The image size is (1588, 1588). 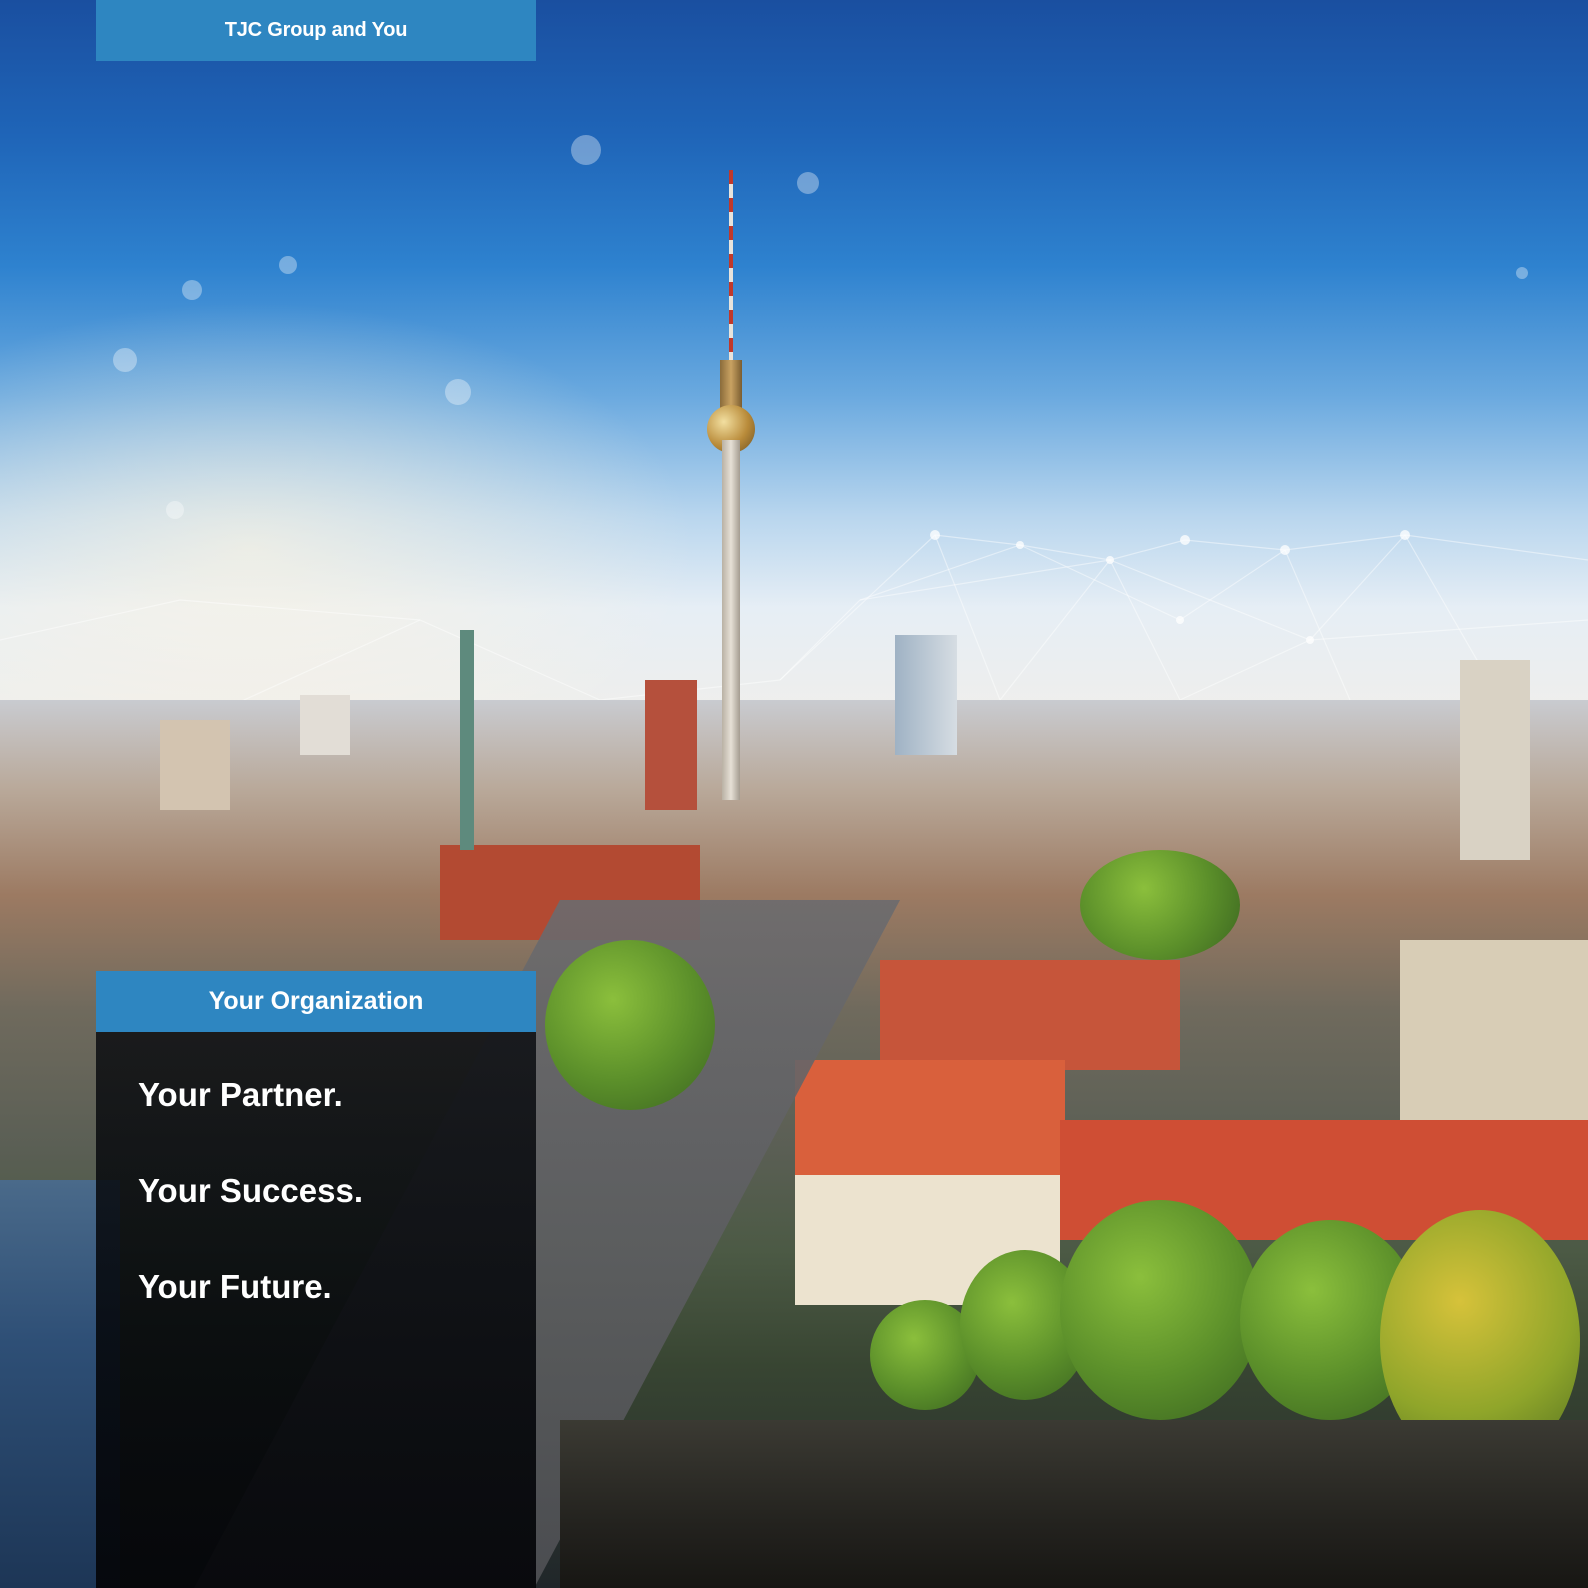 I want to click on tagline-success: Your Success., so click(x=250, y=1190).